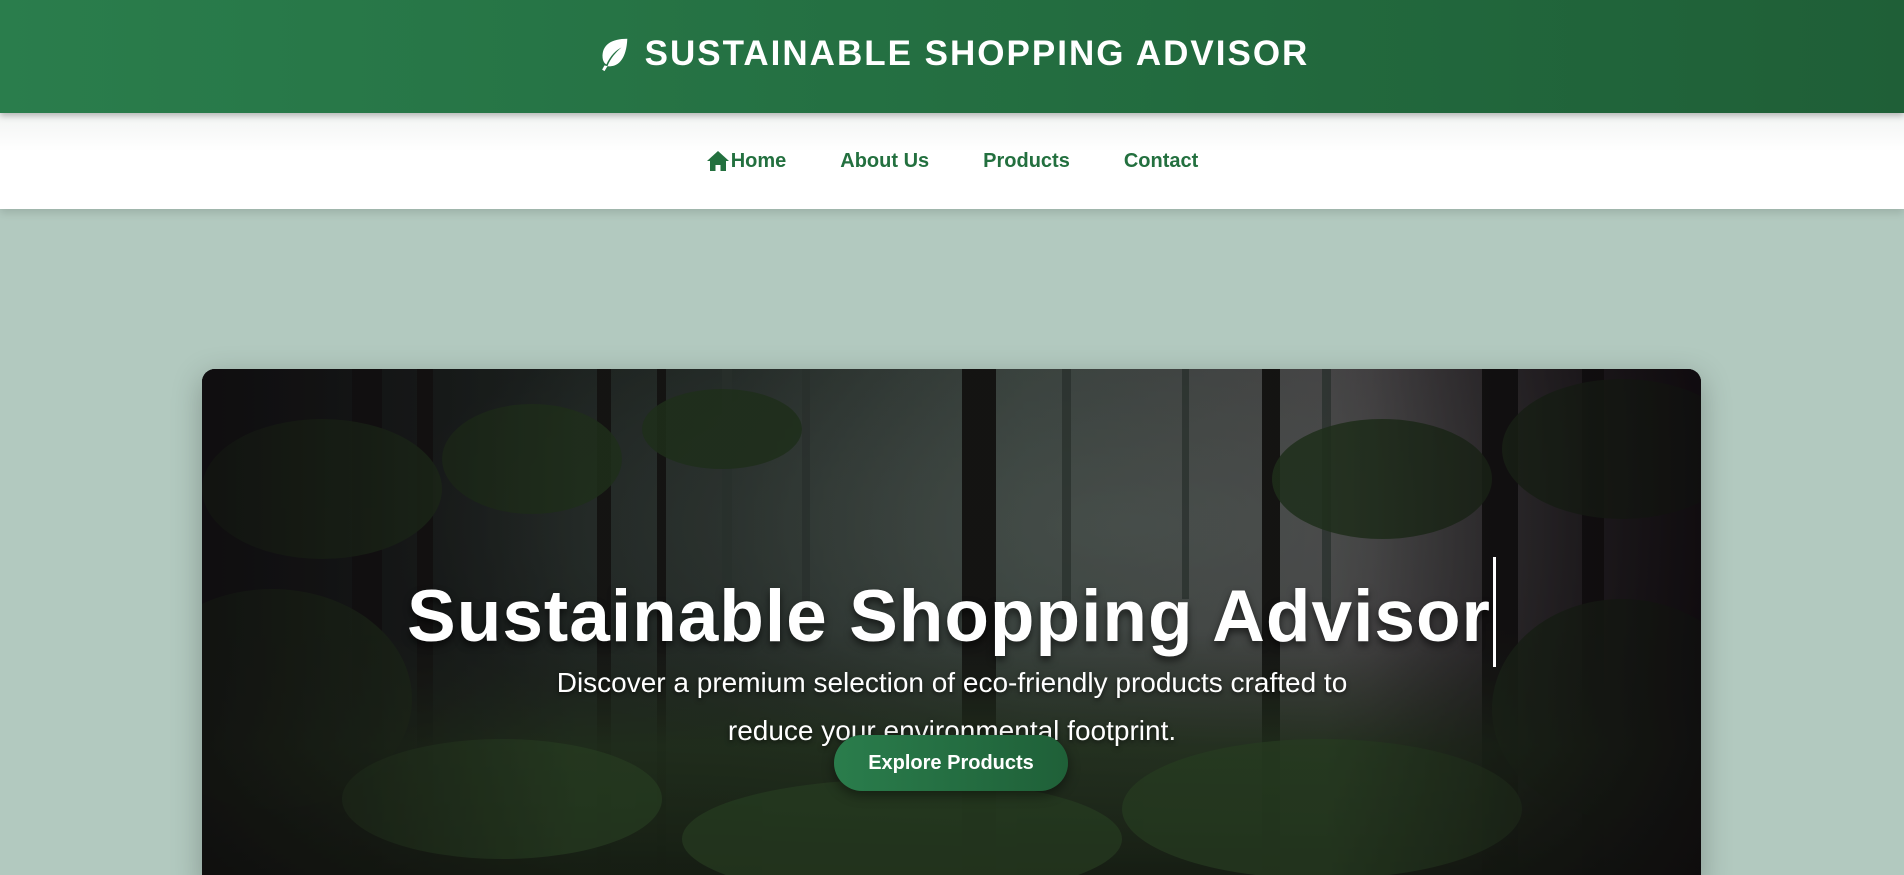  I want to click on nav-item-label: Products, so click(1026, 160).